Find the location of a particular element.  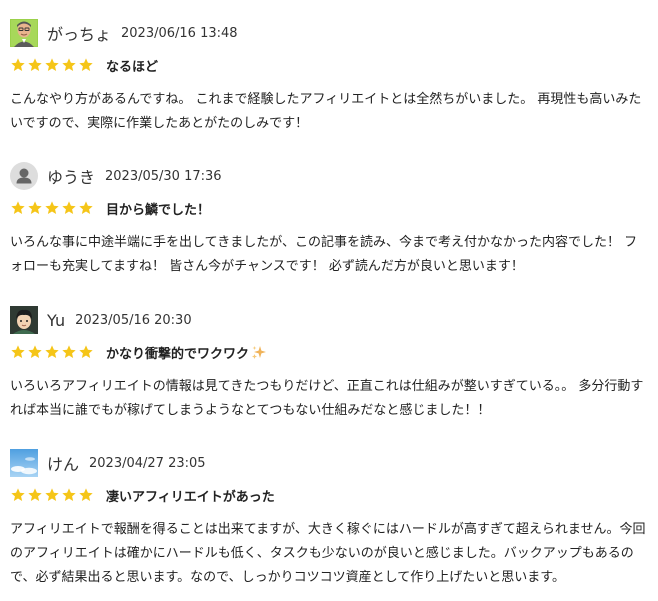

reviewer-name: けん is located at coordinates (63, 464).